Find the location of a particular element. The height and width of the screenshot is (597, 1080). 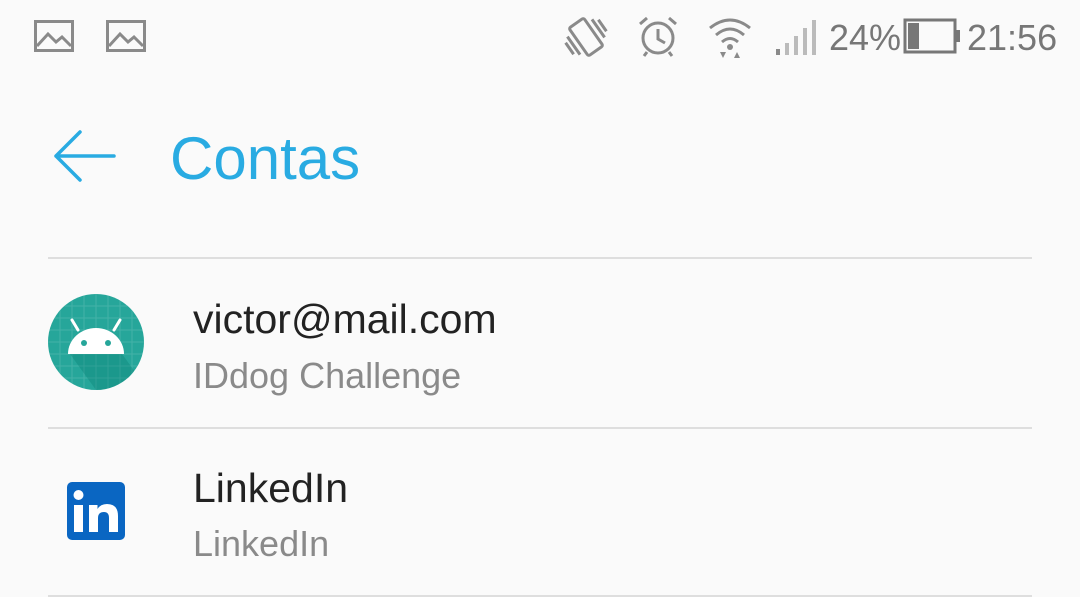

alarm-icon is located at coordinates (658, 36).